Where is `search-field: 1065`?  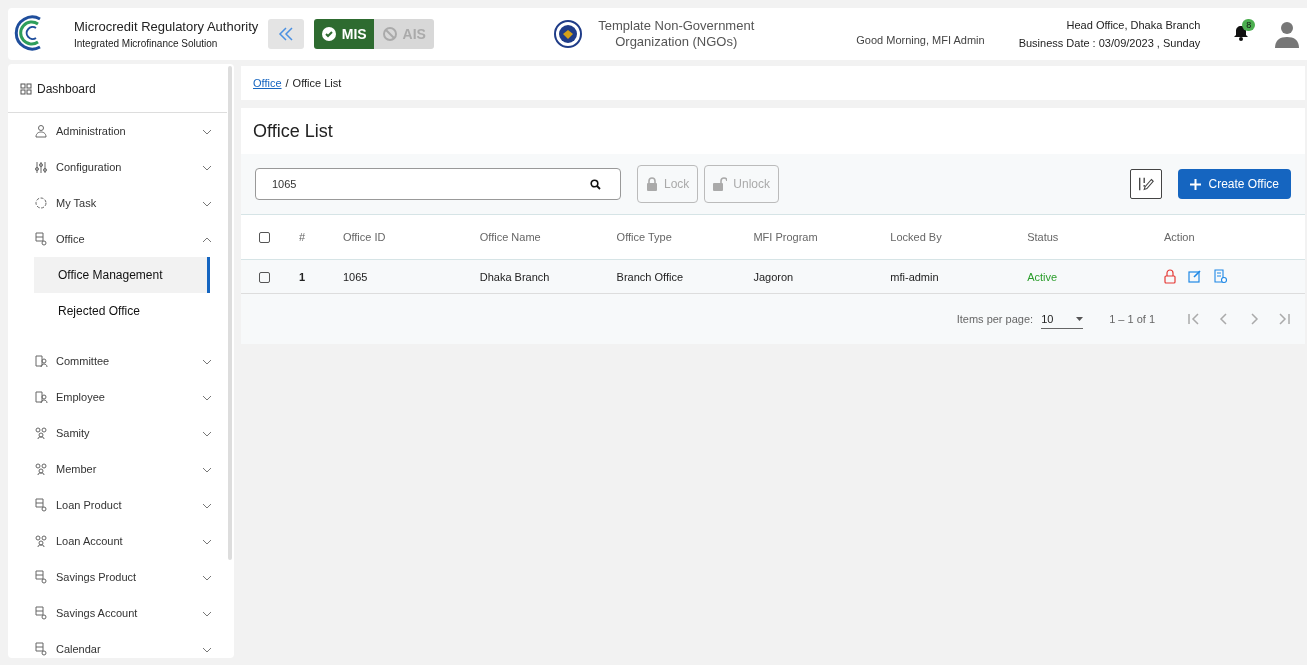 search-field: 1065 is located at coordinates (438, 184).